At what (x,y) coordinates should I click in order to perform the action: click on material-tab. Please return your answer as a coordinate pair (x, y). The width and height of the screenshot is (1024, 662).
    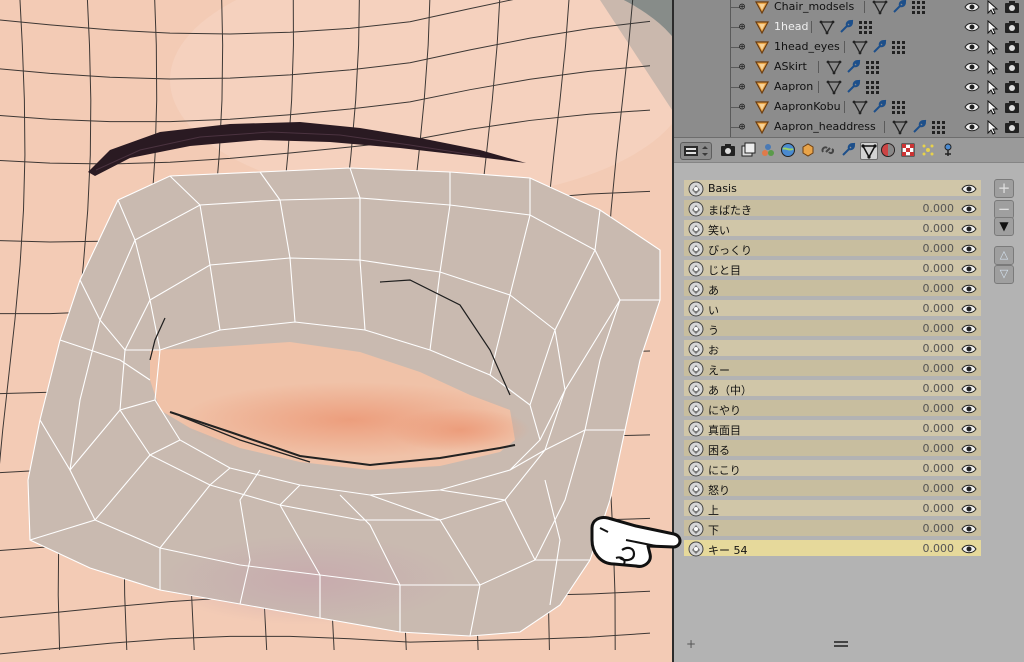
    Looking at the image, I should click on (889, 151).